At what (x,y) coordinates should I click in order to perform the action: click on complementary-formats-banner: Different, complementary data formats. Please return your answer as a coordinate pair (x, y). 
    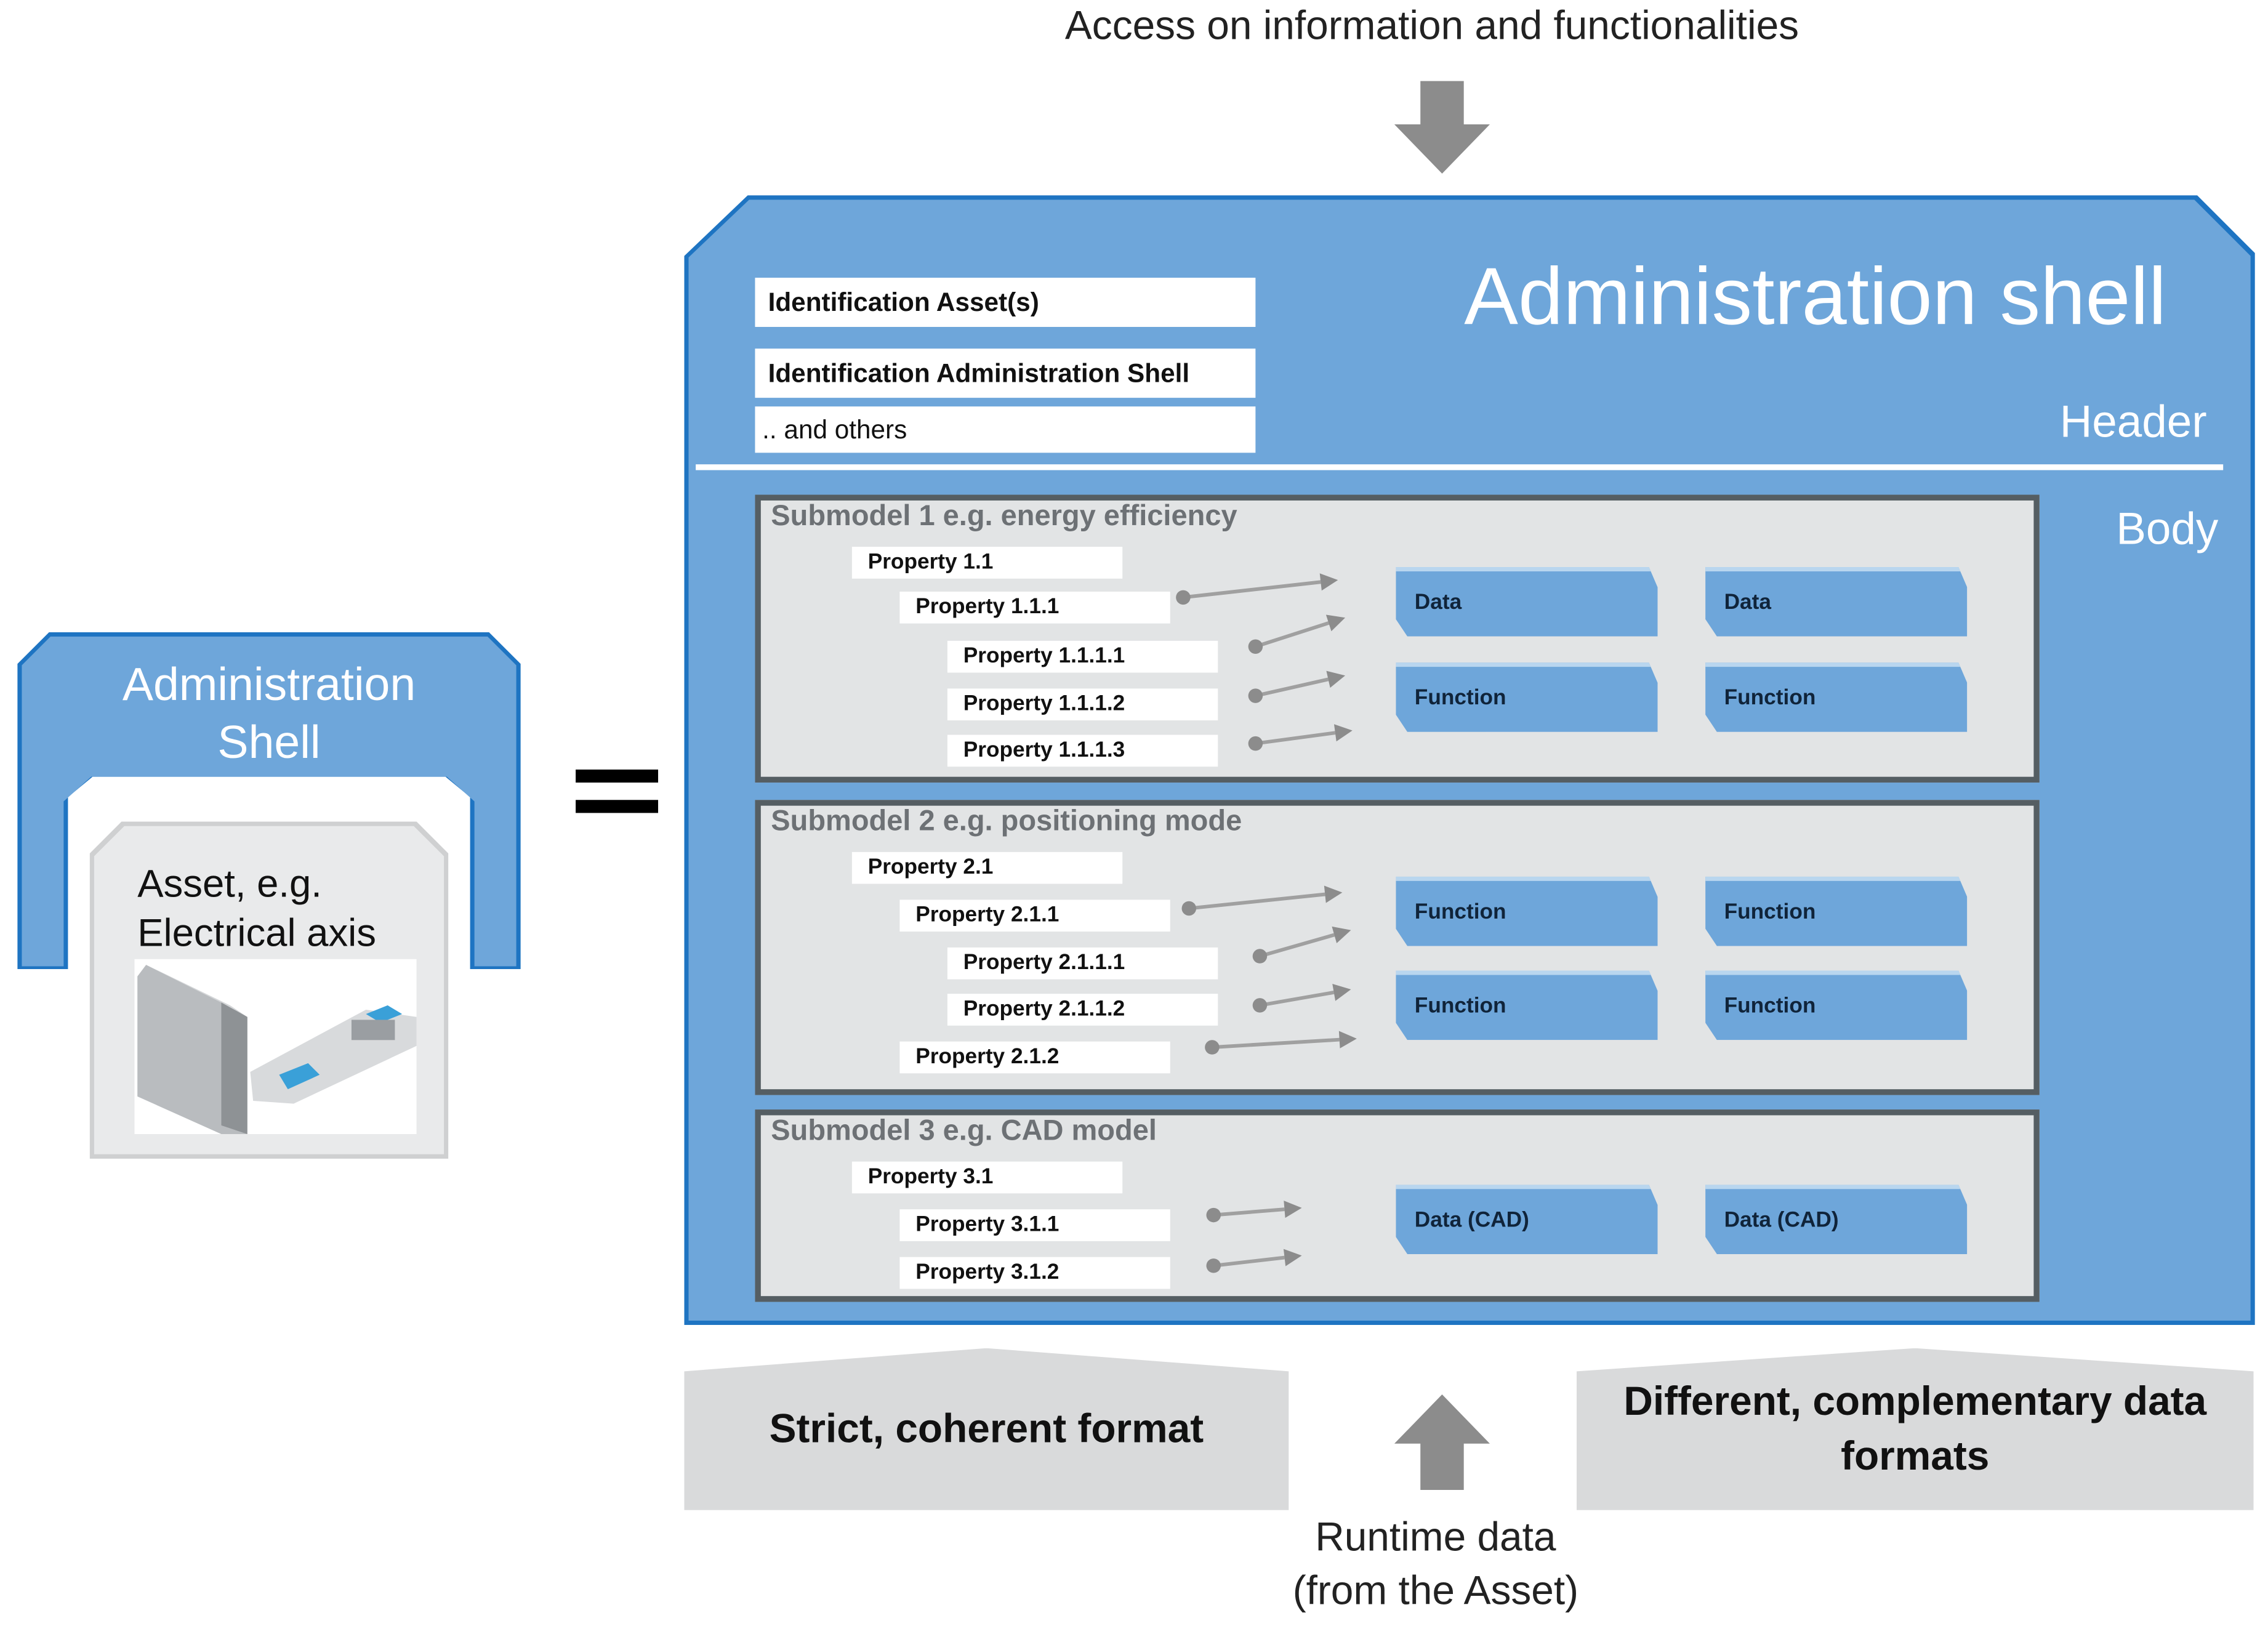
    Looking at the image, I should click on (1915, 1429).